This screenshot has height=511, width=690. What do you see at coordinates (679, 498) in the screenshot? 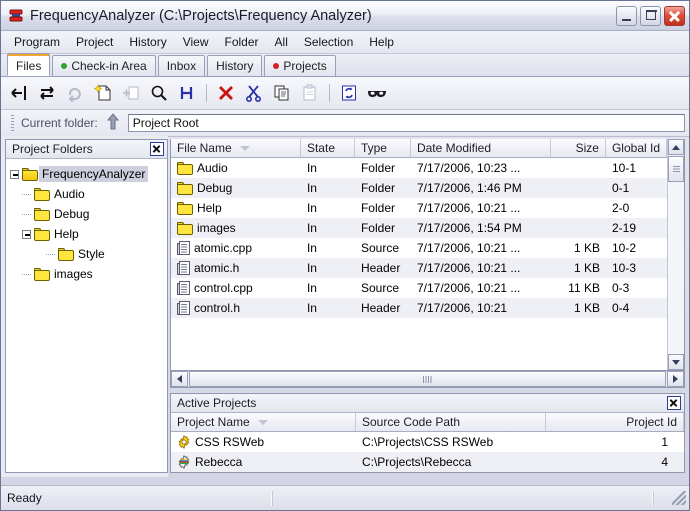
I see `resize-grip` at bounding box center [679, 498].